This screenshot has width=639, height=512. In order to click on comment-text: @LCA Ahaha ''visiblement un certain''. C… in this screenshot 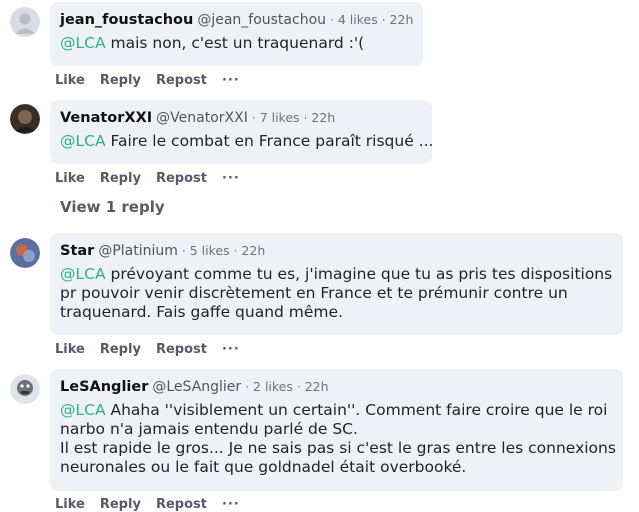, I will do `click(338, 438)`.